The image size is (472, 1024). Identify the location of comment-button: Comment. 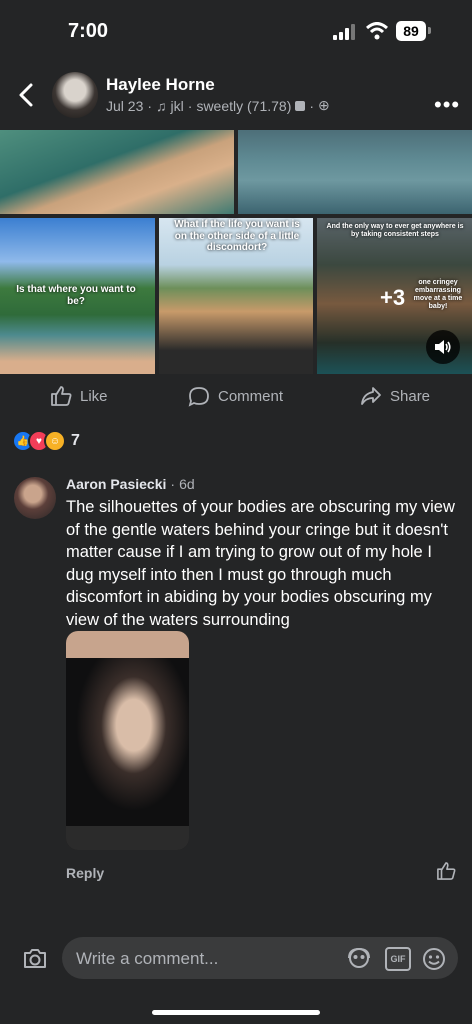
(235, 396).